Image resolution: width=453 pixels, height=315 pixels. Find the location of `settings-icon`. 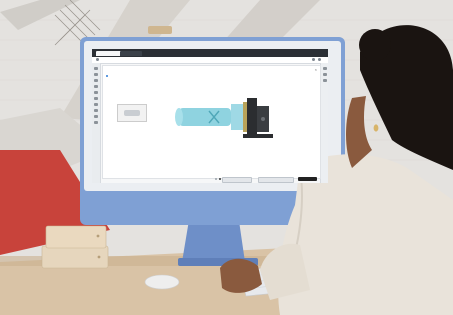

settings-icon is located at coordinates (319, 59).